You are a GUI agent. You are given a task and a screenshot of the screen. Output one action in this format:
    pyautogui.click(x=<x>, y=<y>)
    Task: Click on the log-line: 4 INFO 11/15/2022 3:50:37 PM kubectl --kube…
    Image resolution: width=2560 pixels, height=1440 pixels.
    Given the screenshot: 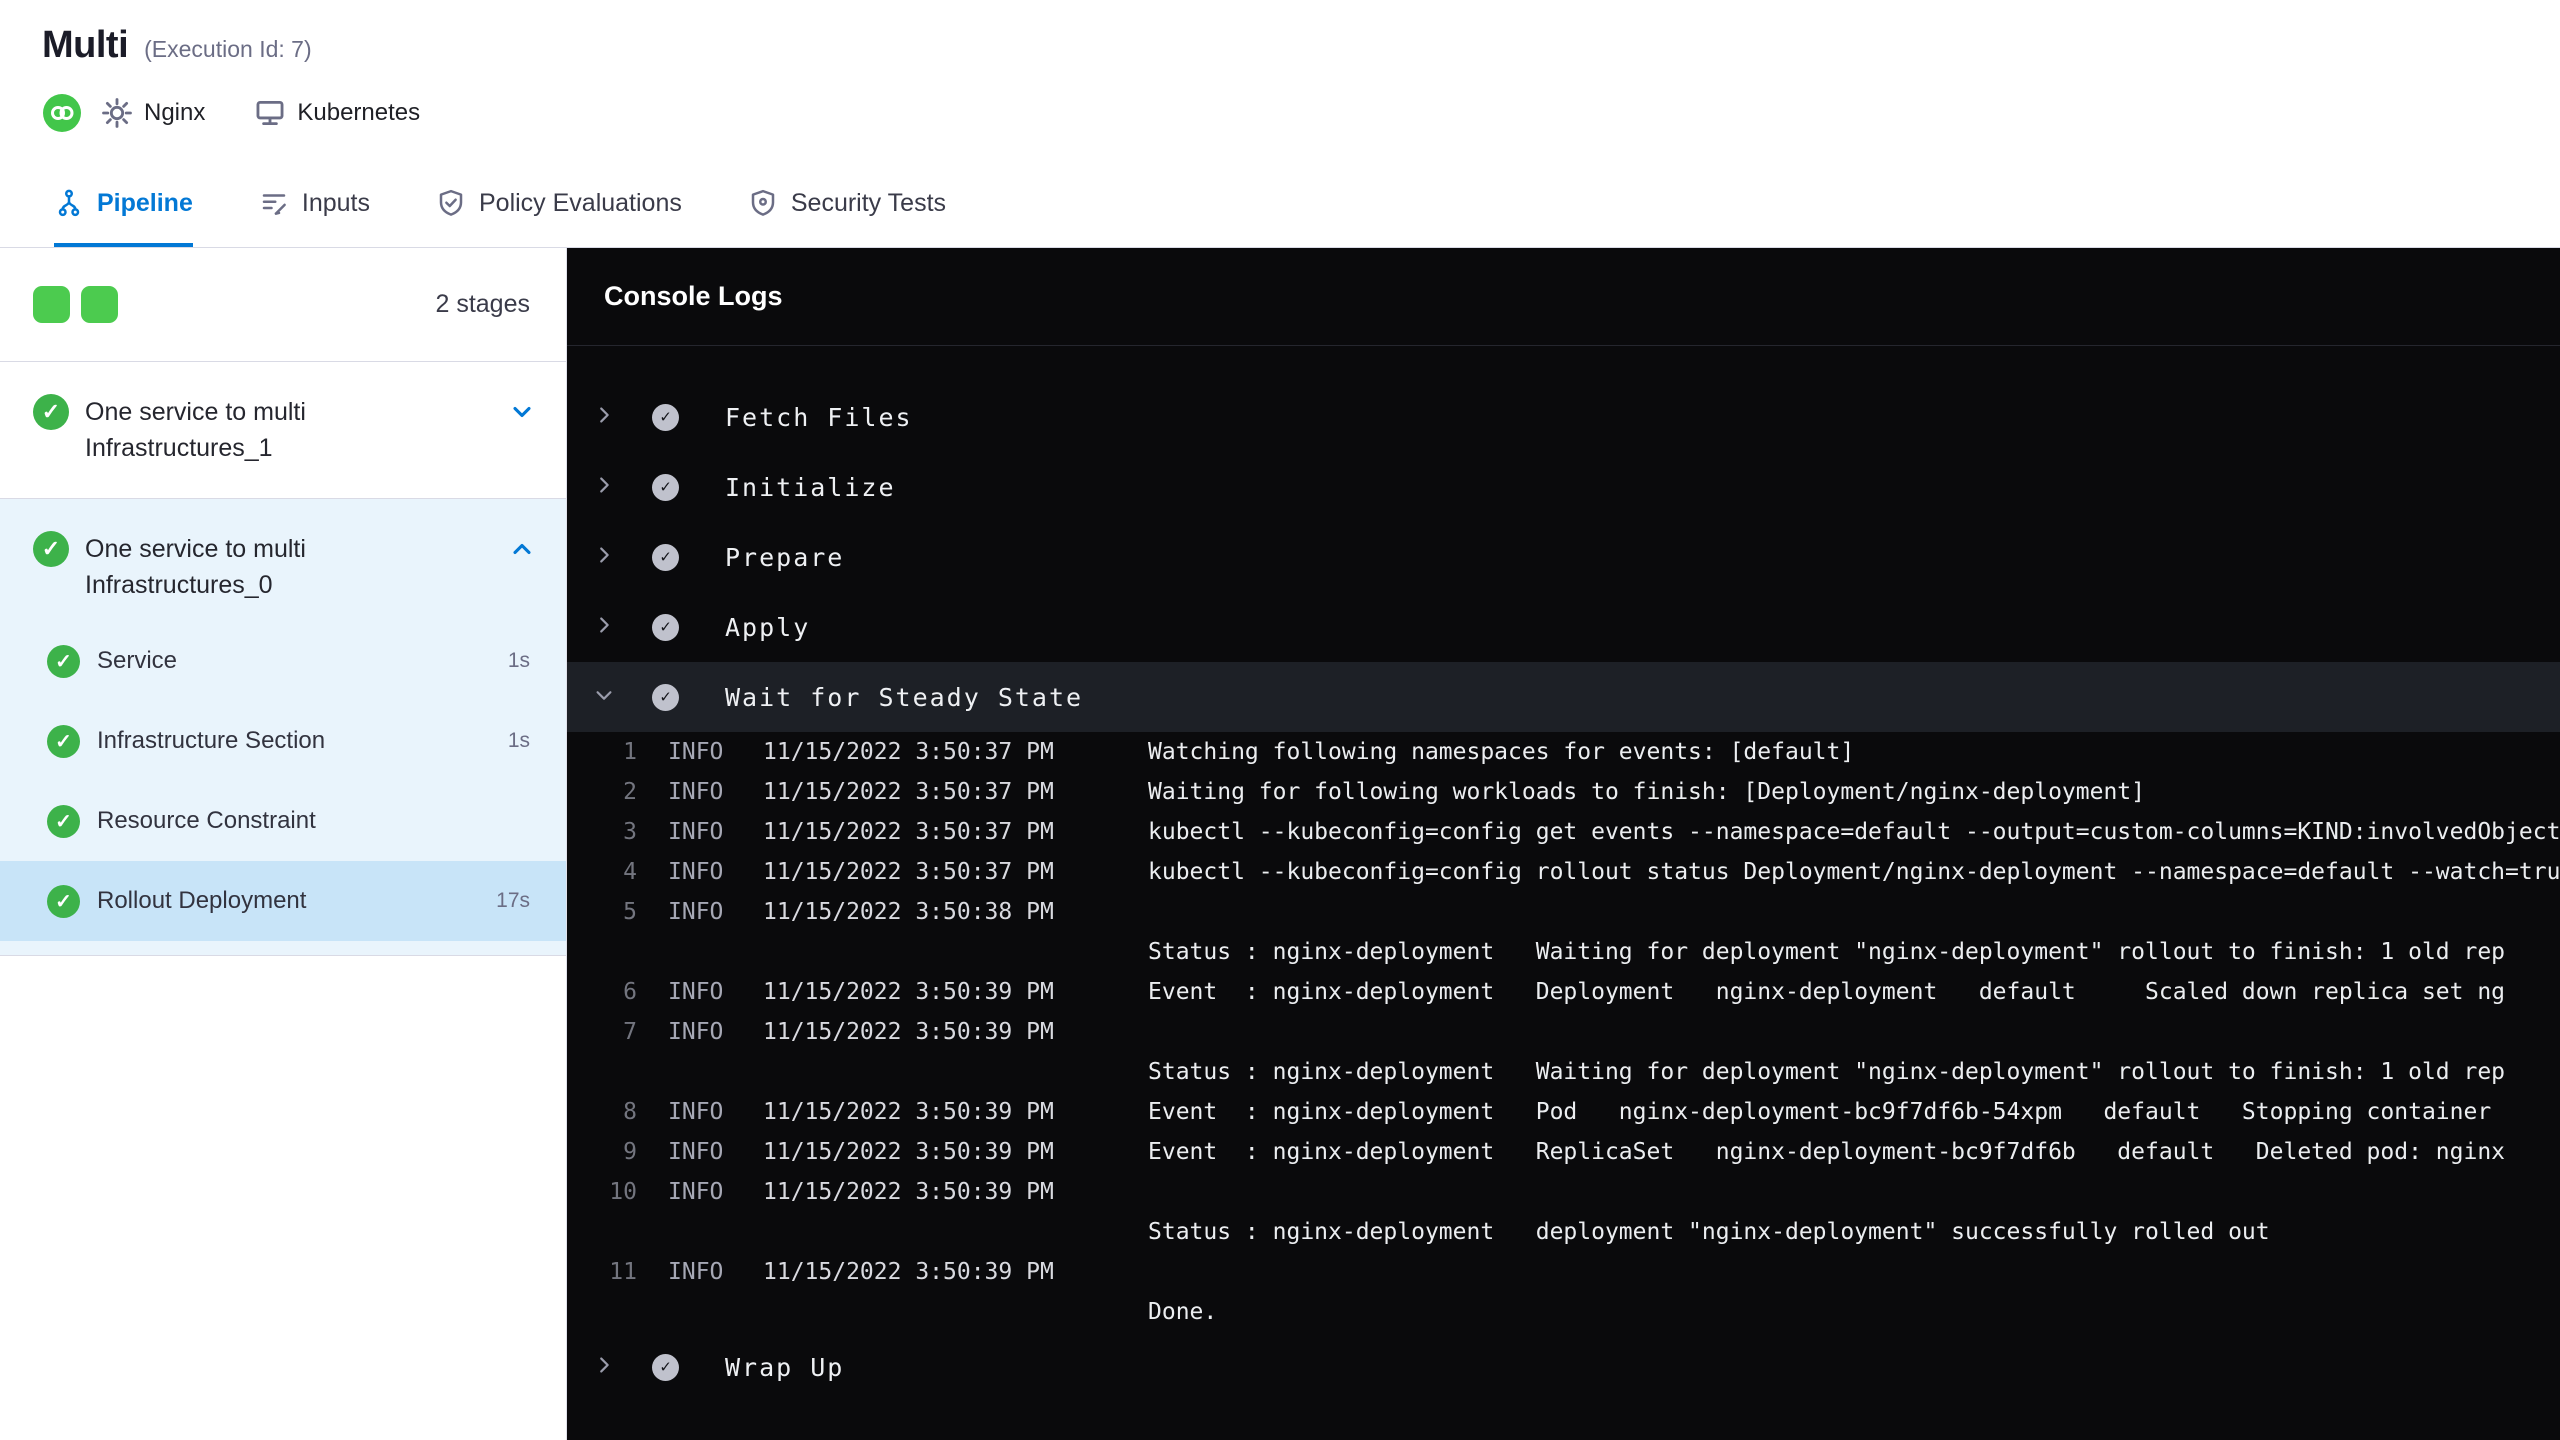 What is the action you would take?
    pyautogui.click(x=1591, y=872)
    